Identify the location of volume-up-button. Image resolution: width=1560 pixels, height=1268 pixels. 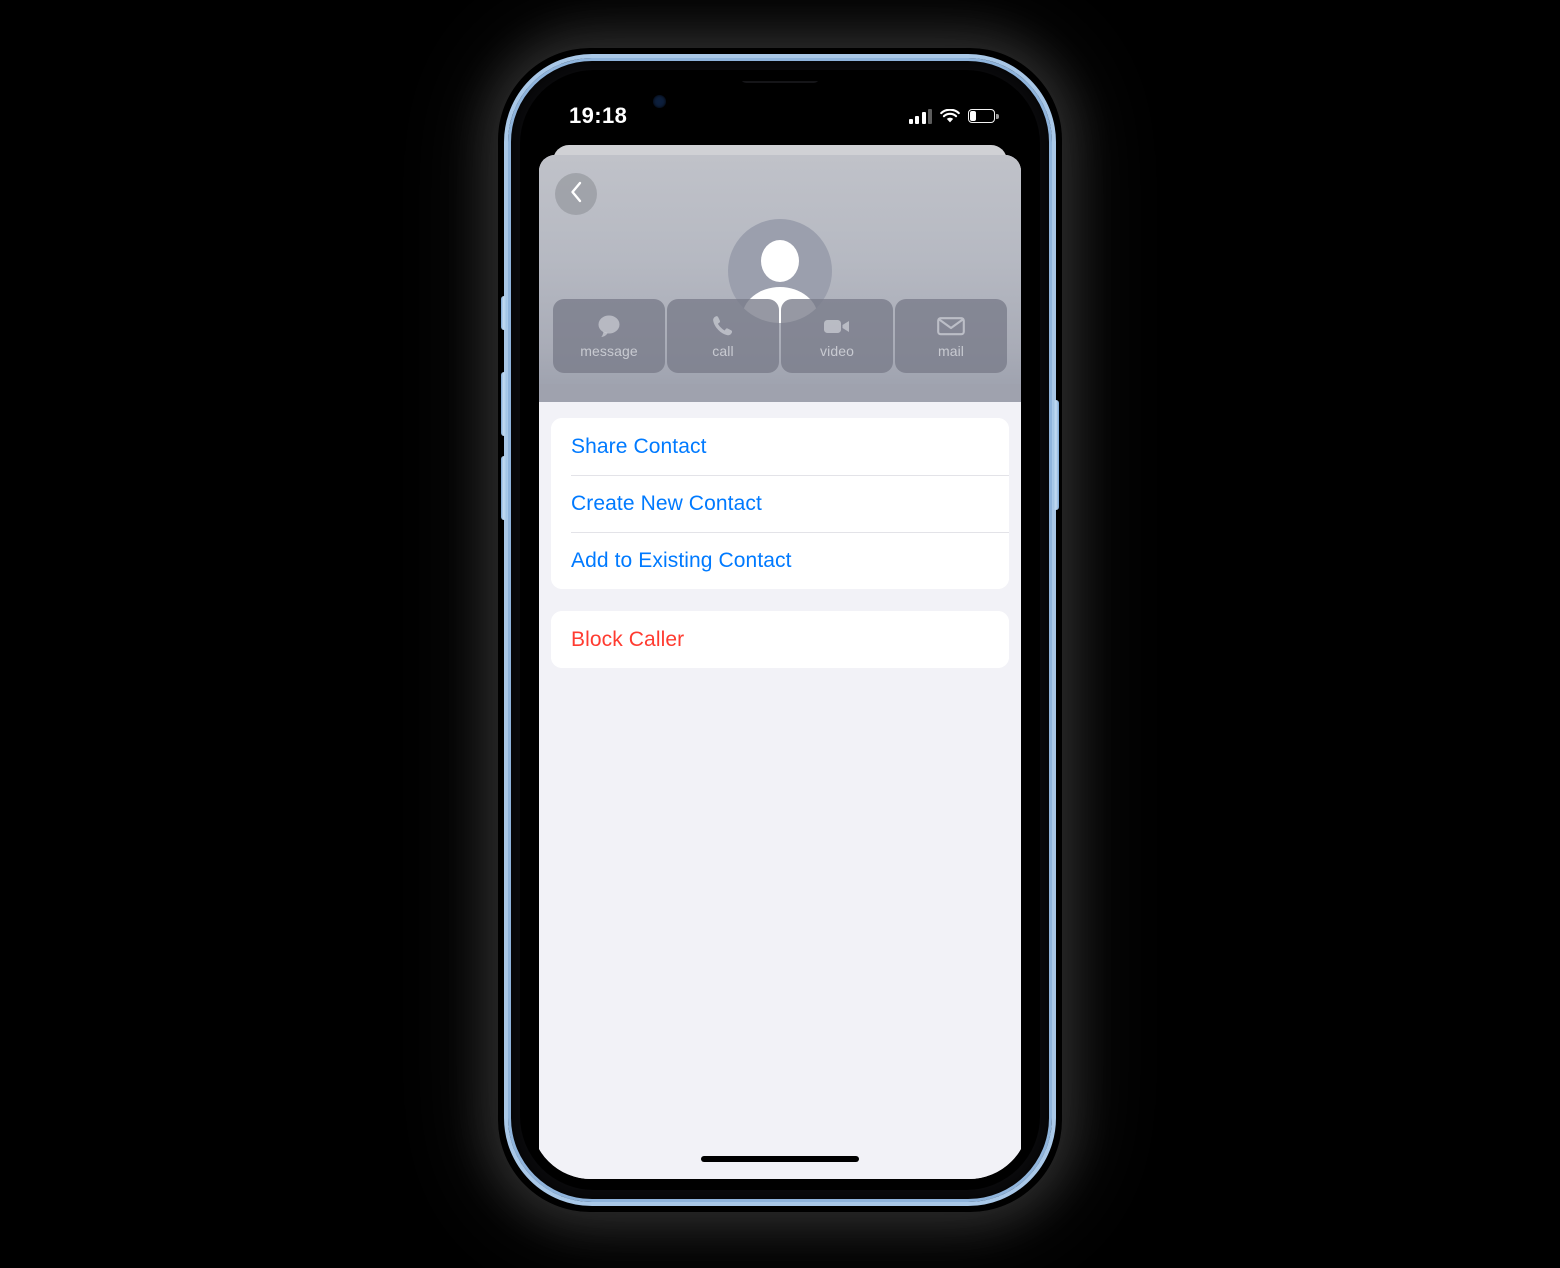
(504, 404).